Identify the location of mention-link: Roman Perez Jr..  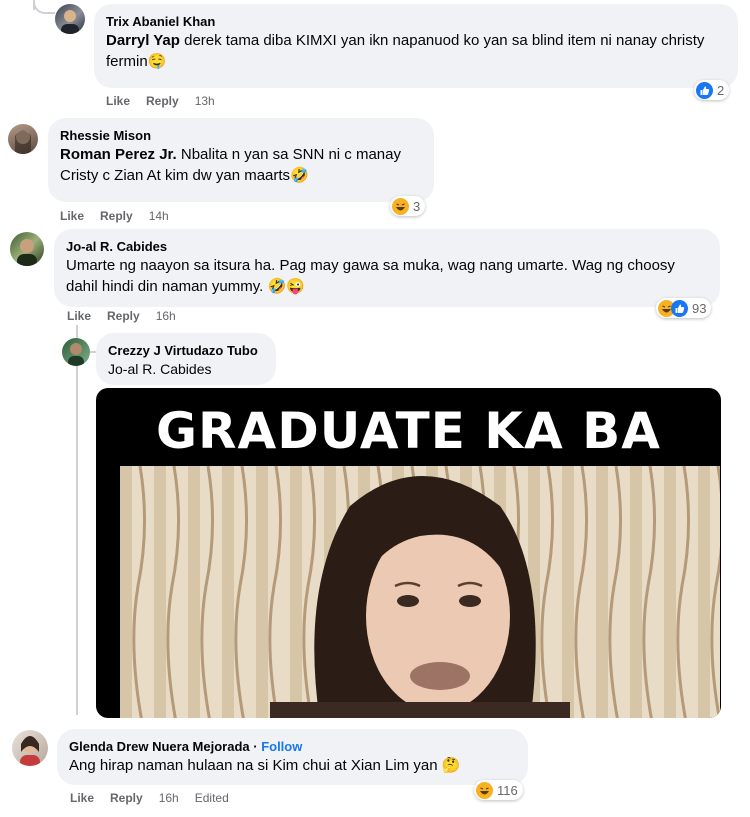
(118, 154).